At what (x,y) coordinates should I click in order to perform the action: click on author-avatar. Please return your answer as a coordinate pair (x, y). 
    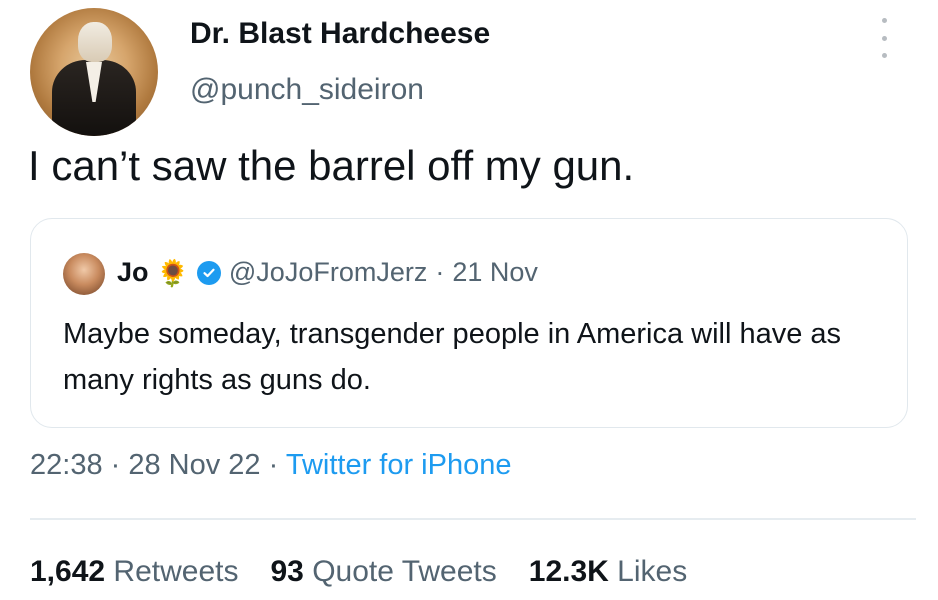
    Looking at the image, I should click on (94, 72).